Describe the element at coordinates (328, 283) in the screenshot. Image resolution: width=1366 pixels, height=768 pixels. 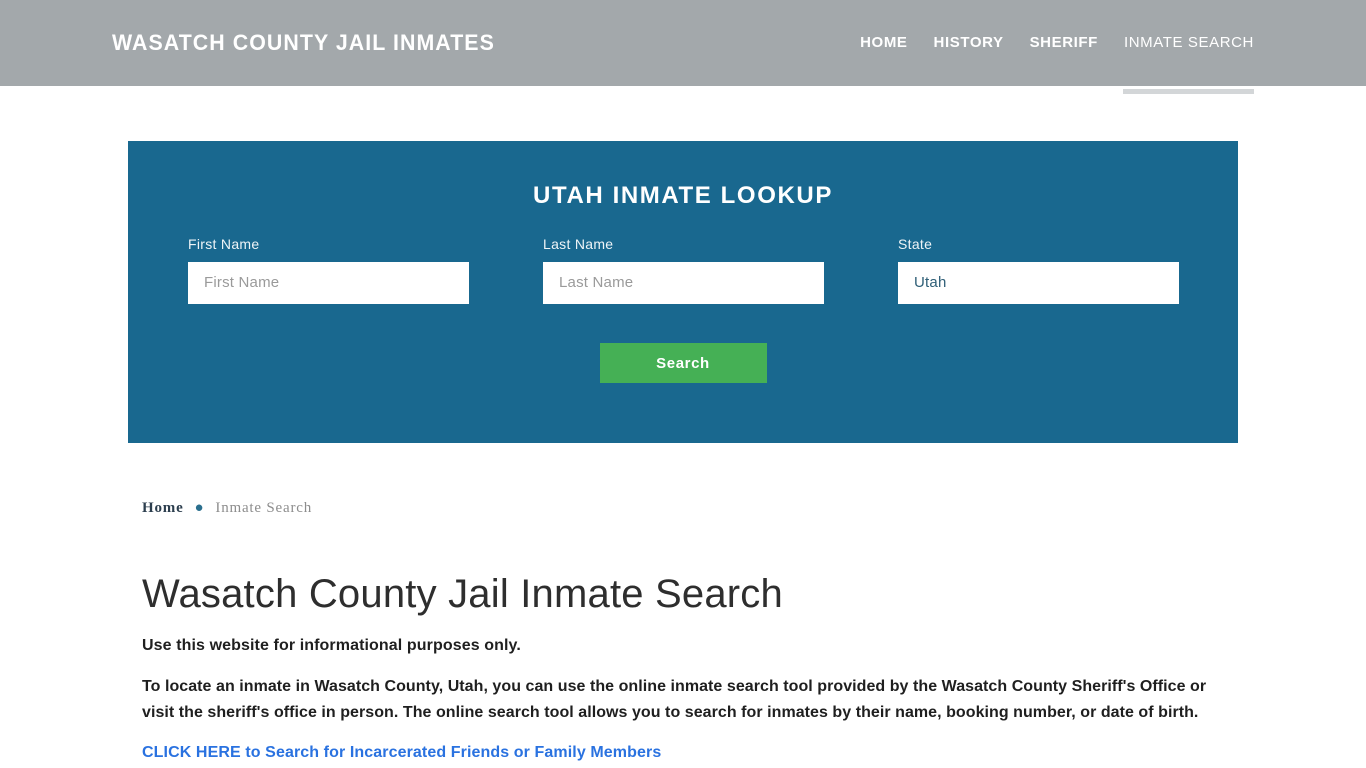
I see `first-name-input` at that location.